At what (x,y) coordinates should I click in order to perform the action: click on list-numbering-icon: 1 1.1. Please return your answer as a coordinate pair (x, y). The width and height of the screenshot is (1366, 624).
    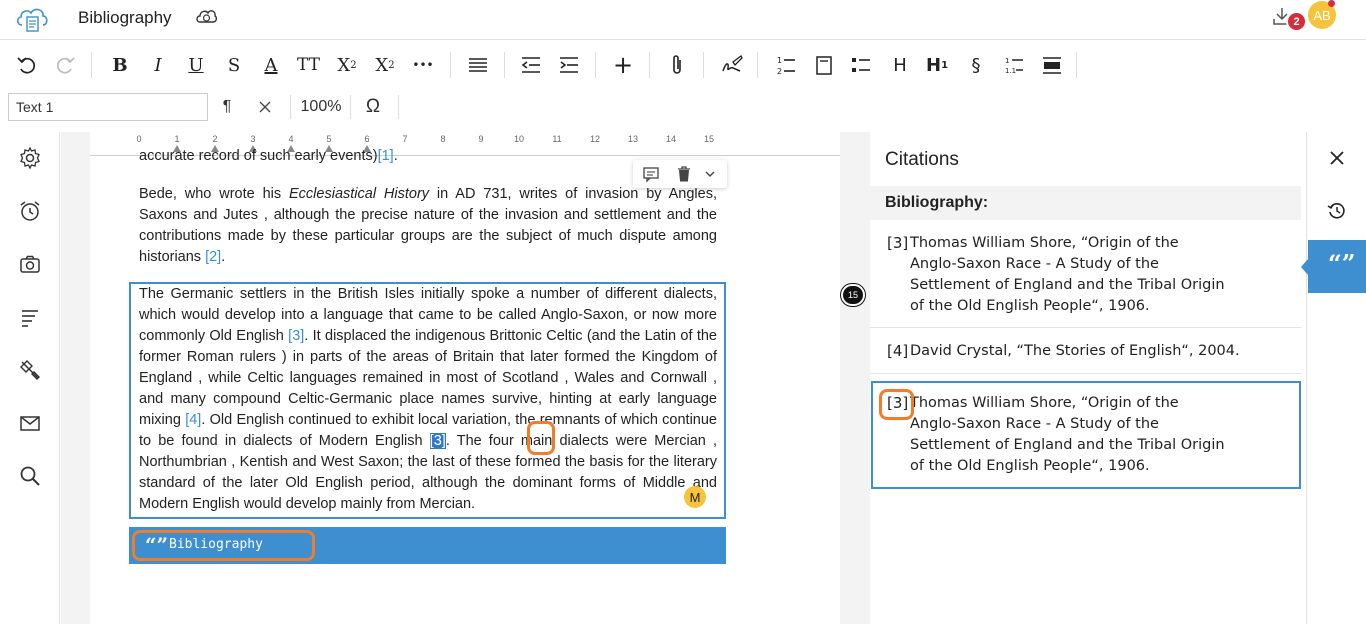
    Looking at the image, I should click on (1014, 65).